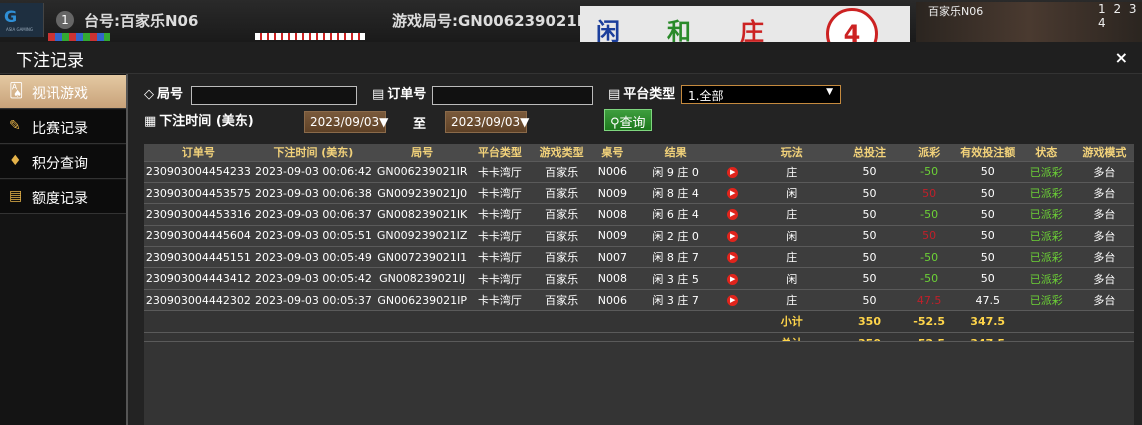 This screenshot has height=425, width=1142. I want to click on chip-strip, so click(79, 37).